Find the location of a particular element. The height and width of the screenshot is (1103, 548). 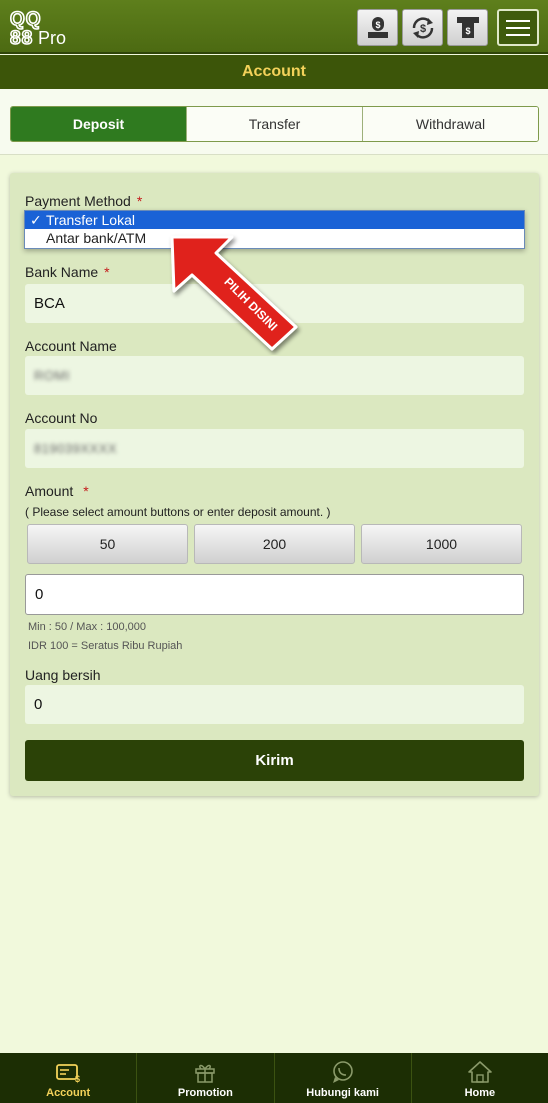

menu-button is located at coordinates (518, 27).